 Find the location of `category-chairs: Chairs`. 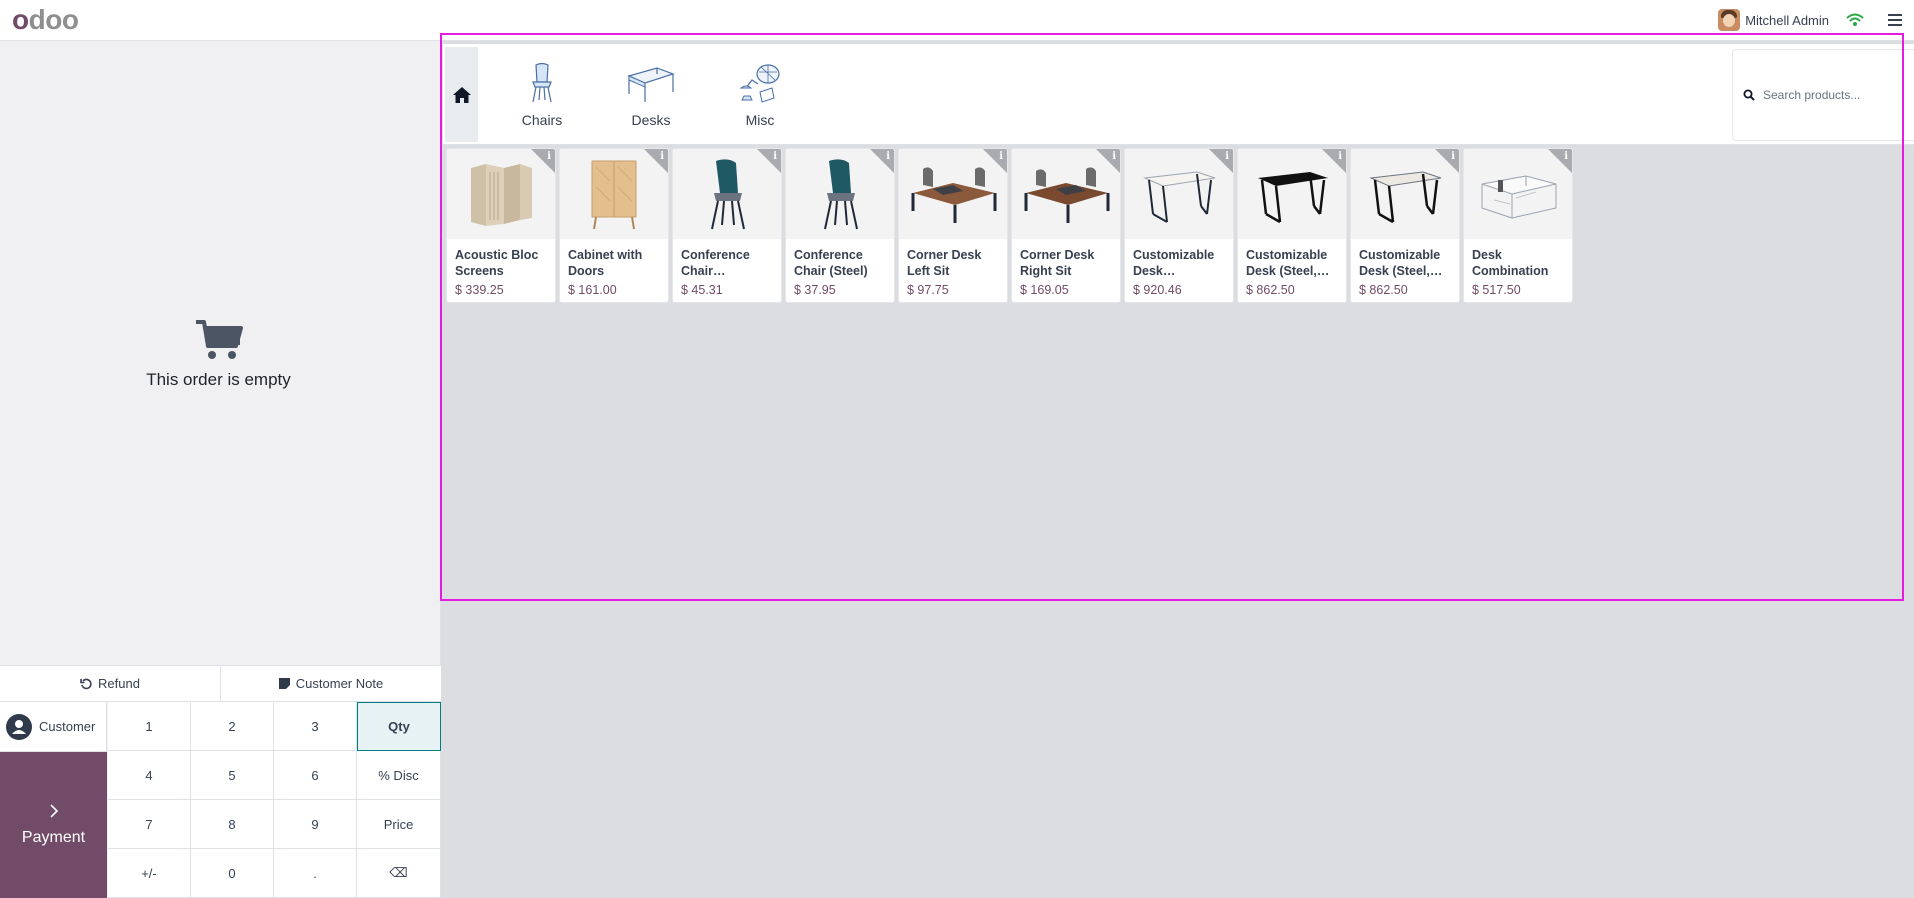

category-chairs: Chairs is located at coordinates (542, 95).